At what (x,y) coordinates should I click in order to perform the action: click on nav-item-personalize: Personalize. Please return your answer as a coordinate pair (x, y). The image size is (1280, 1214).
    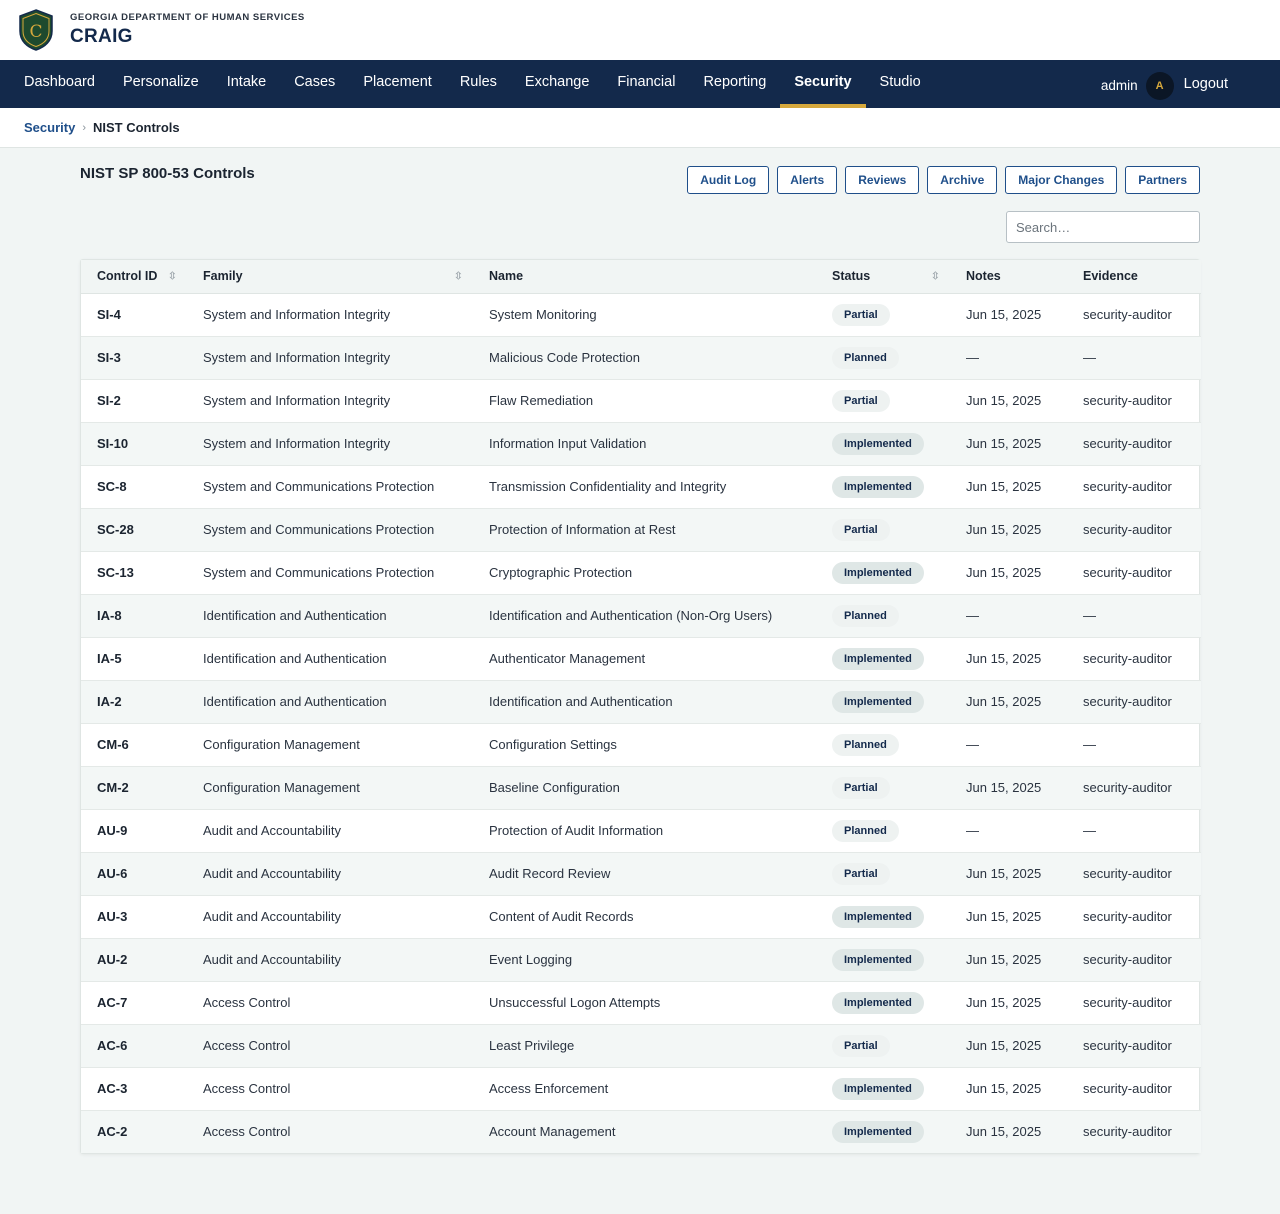
    Looking at the image, I should click on (161, 84).